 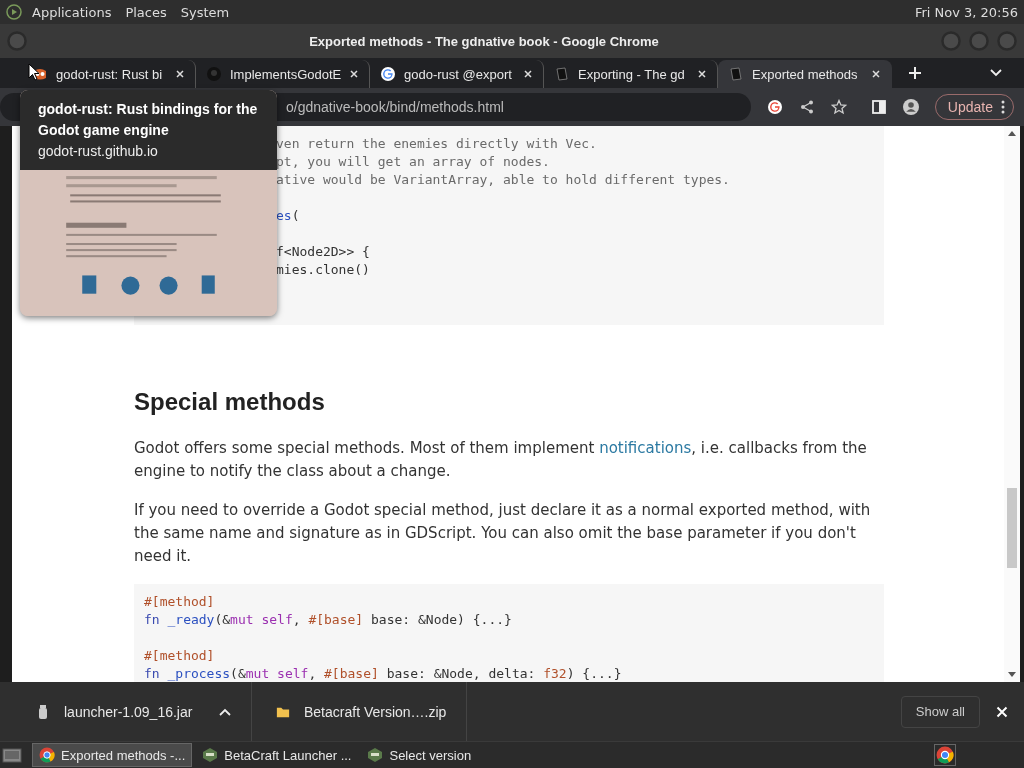 What do you see at coordinates (12, 755) in the screenshot?
I see `show-desktop-icon` at bounding box center [12, 755].